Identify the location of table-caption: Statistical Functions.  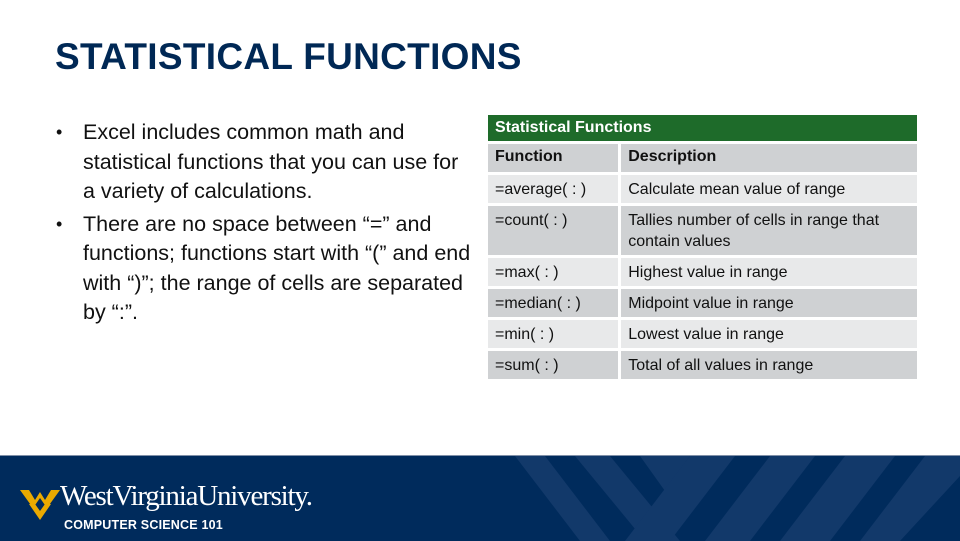
(702, 129).